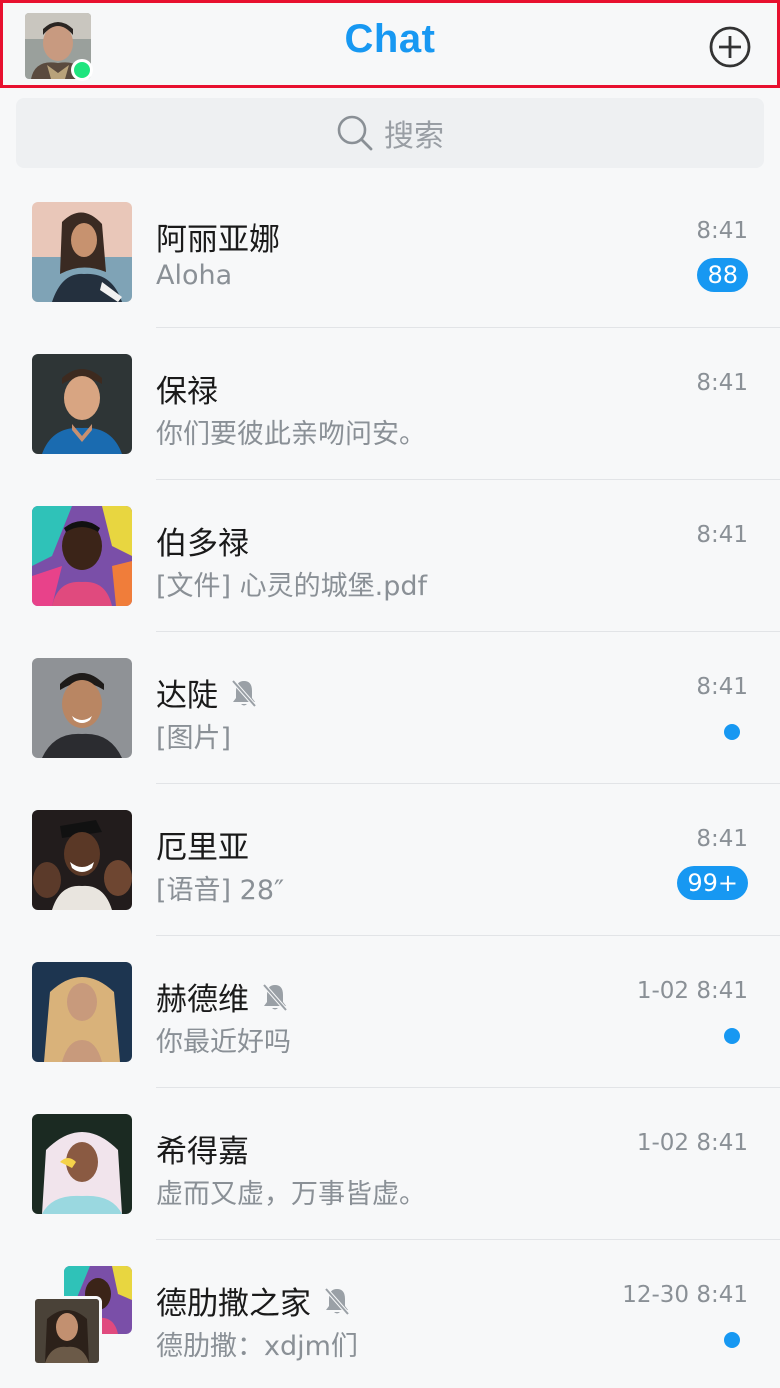 This screenshot has height=1388, width=780. I want to click on contact-name: 伯多禄, so click(202, 540).